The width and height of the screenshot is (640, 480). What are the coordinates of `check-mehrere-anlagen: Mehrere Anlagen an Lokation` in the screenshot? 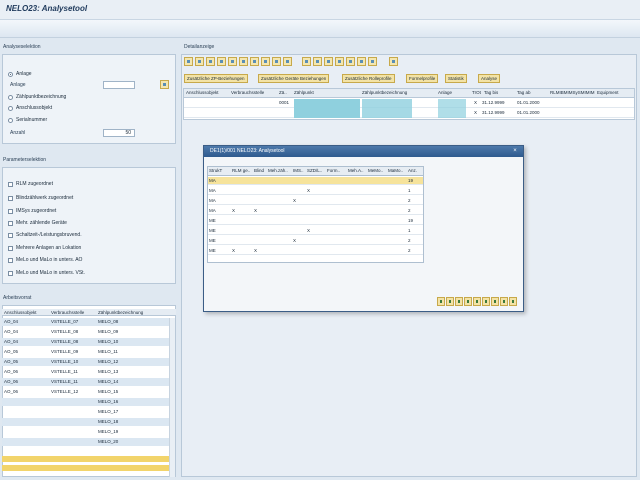 It's located at (44, 248).